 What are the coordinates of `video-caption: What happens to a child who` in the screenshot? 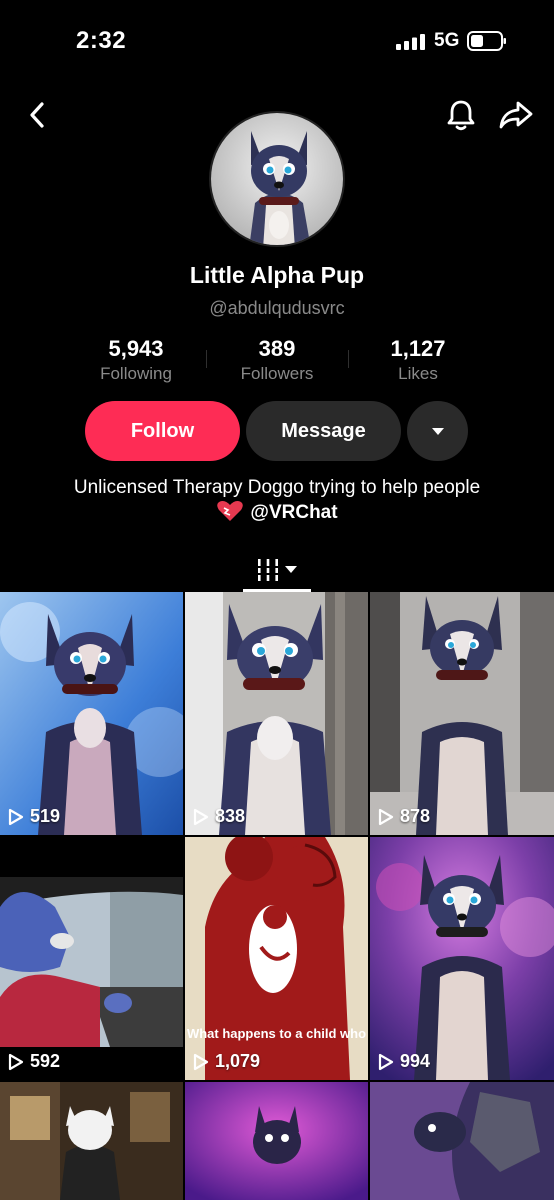 It's located at (276, 1033).